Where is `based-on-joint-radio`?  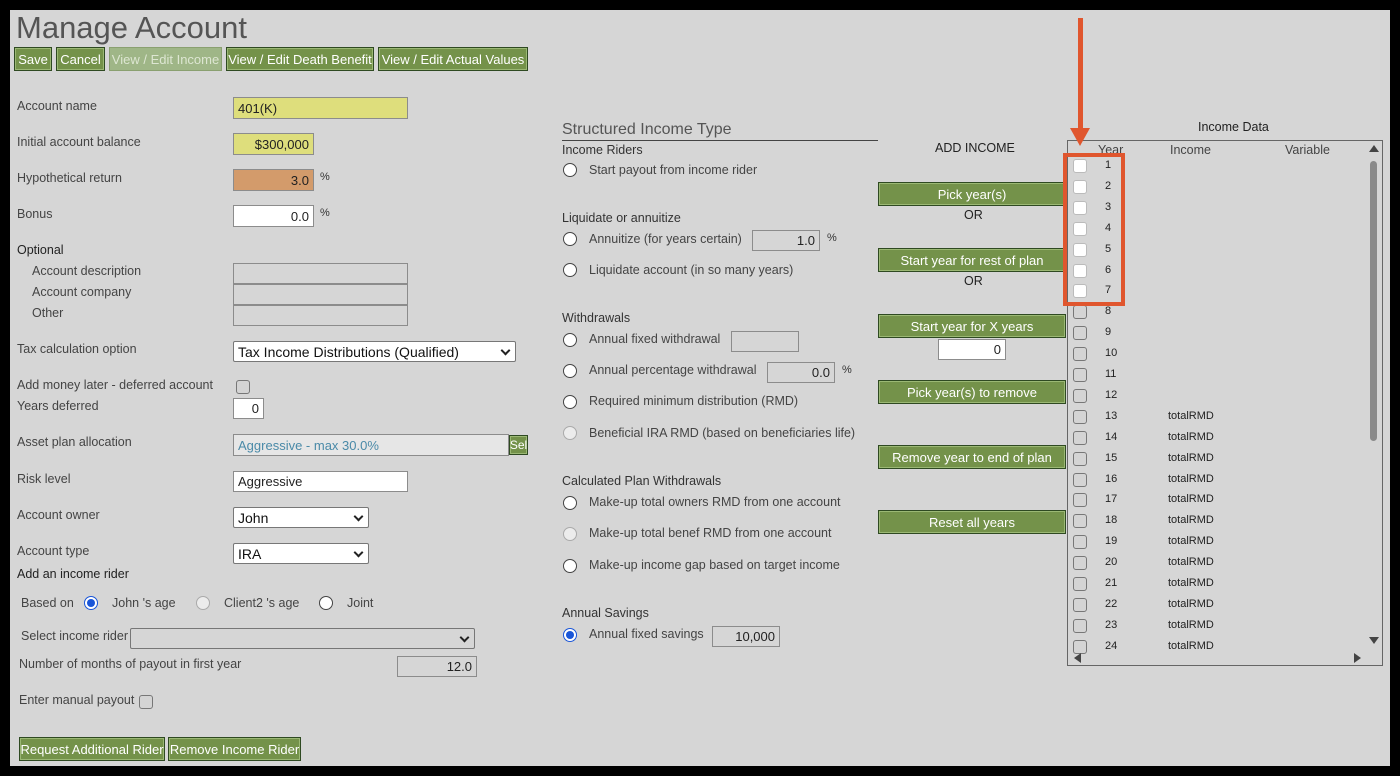
based-on-joint-radio is located at coordinates (326, 603).